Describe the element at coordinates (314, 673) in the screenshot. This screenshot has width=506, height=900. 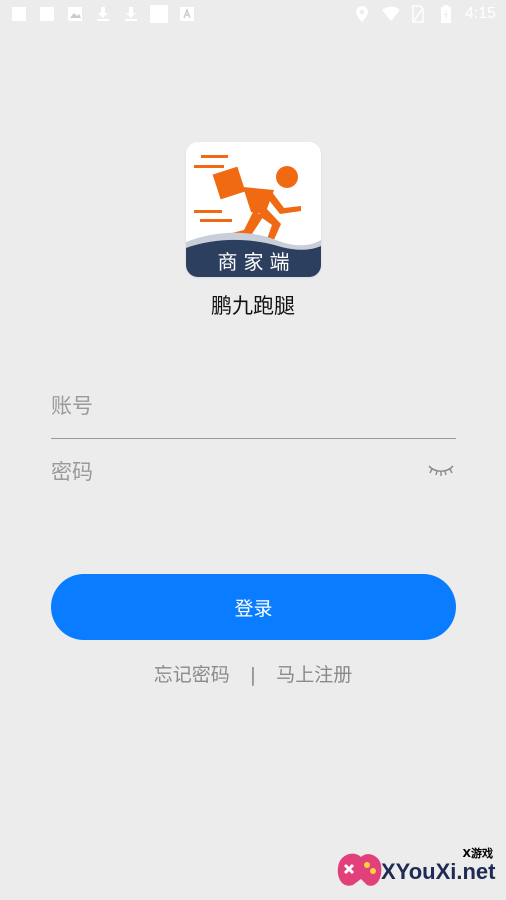
I see `register-link: 马上注册` at that location.